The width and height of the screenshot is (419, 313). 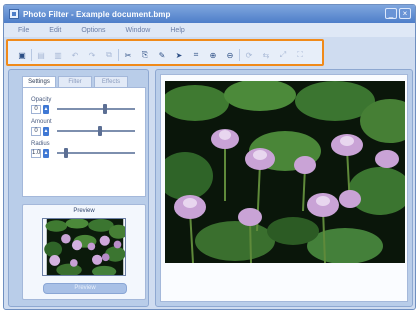 What do you see at coordinates (14, 14) in the screenshot?
I see `app-icon` at bounding box center [14, 14].